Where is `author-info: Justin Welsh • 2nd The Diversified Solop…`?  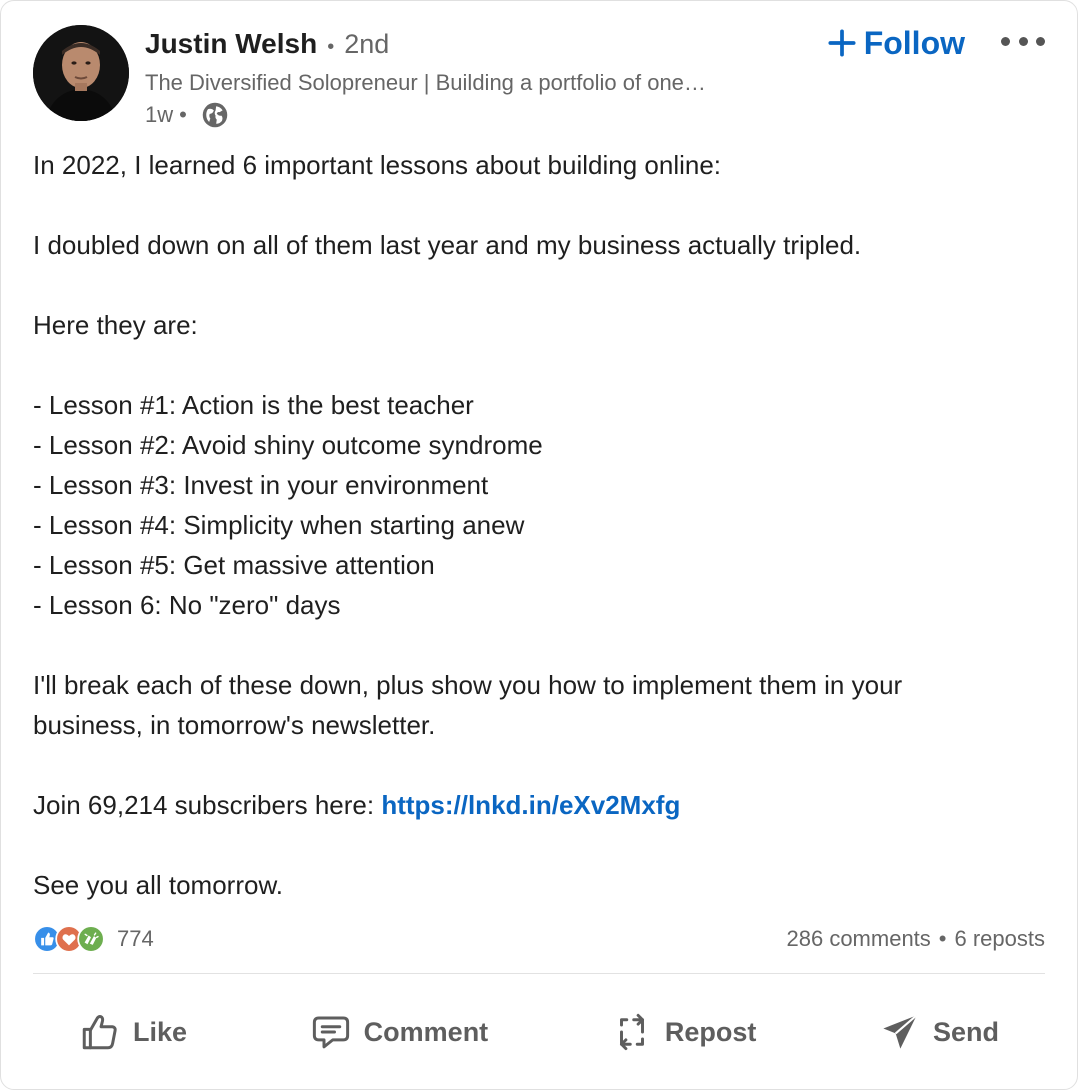 author-info: Justin Welsh • 2nd The Diversified Solop… is located at coordinates (425, 78).